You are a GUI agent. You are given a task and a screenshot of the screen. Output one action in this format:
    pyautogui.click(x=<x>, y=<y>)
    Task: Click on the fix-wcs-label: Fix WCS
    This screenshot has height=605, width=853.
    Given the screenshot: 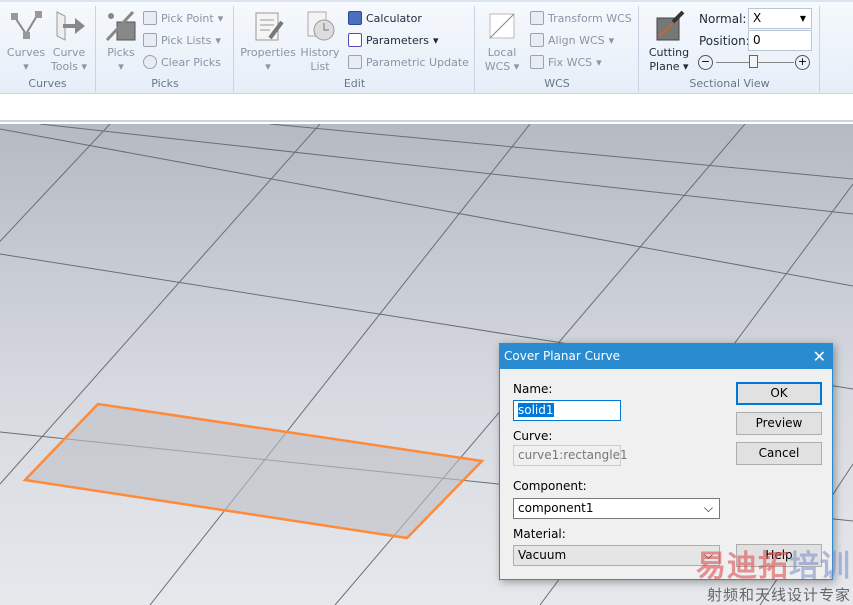 What is the action you would take?
    pyautogui.click(x=570, y=62)
    